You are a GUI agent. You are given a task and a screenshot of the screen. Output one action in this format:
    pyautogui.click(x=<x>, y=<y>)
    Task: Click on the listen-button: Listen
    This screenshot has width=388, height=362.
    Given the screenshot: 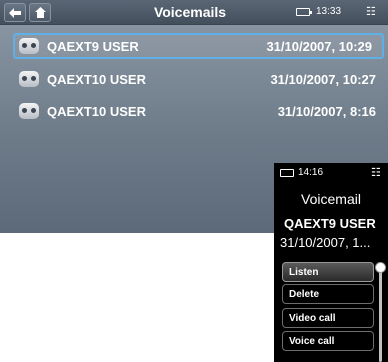 What is the action you would take?
    pyautogui.click(x=328, y=272)
    